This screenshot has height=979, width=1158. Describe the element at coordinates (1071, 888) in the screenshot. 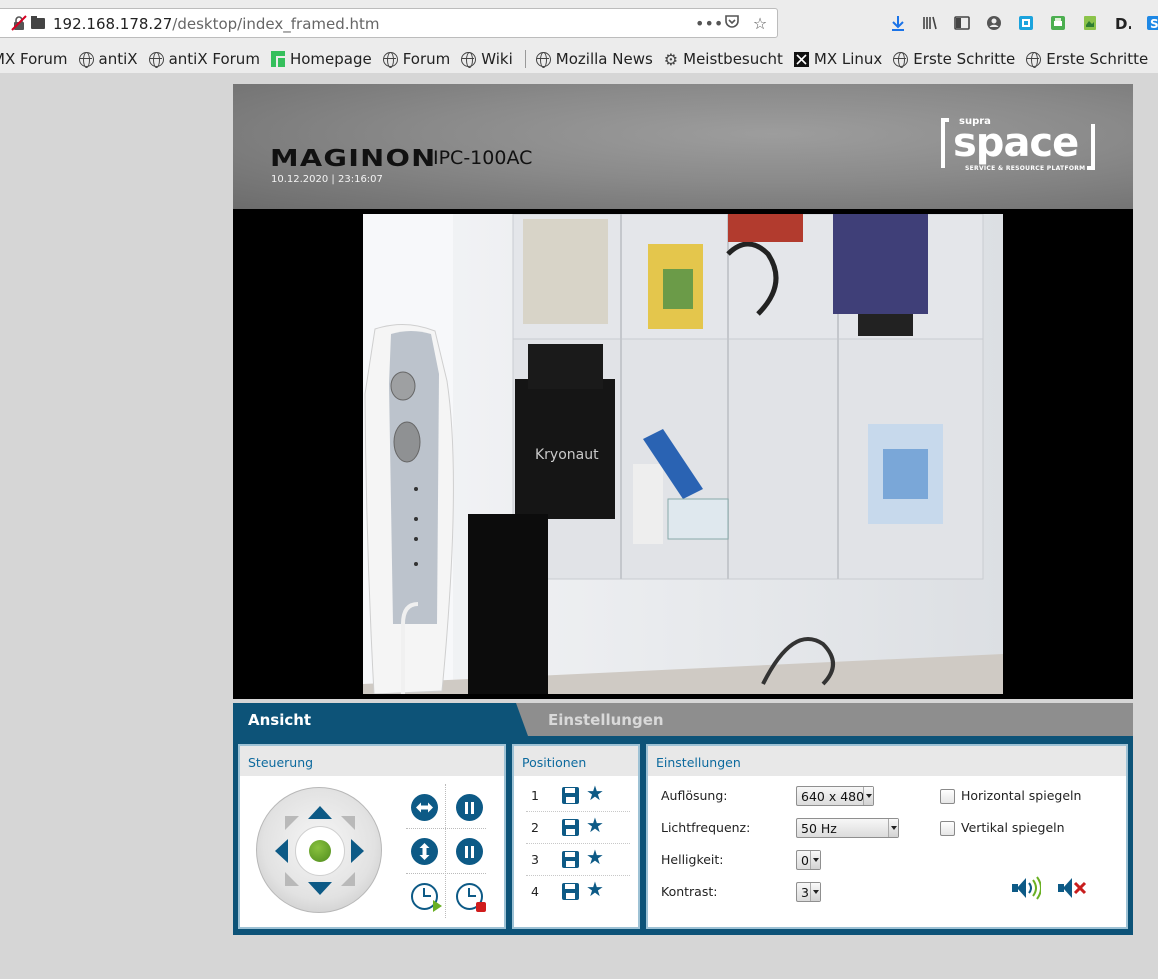

I see `audio-mute-speaker-icon` at that location.